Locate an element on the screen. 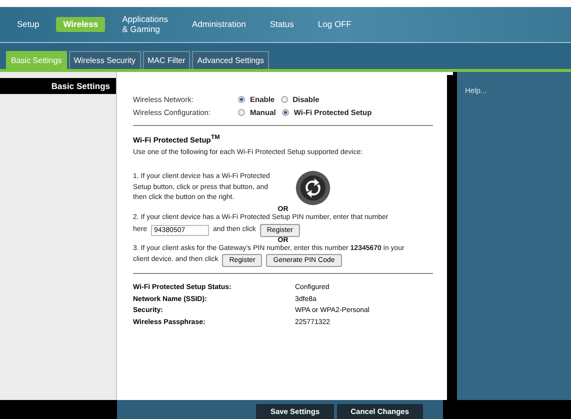 The image size is (571, 419). nav-tab: Status is located at coordinates (281, 24).